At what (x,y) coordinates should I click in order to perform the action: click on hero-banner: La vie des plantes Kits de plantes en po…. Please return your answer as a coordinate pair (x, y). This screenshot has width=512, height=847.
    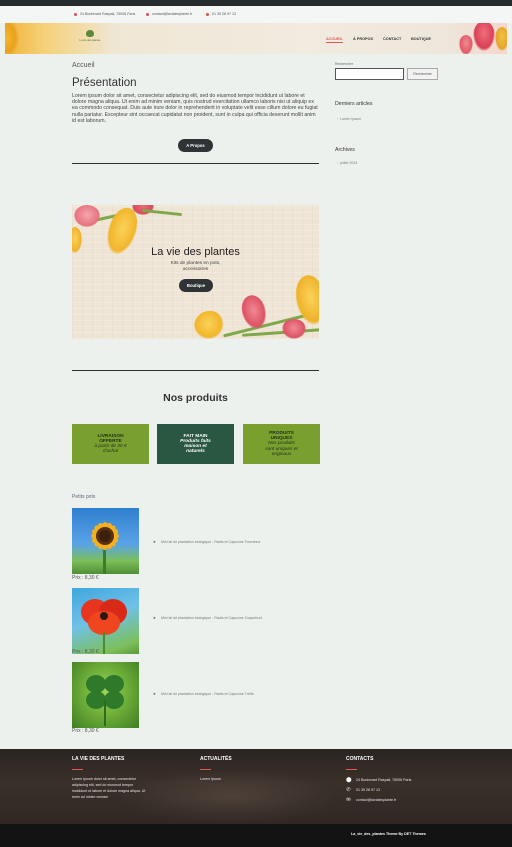
    Looking at the image, I should click on (195, 272).